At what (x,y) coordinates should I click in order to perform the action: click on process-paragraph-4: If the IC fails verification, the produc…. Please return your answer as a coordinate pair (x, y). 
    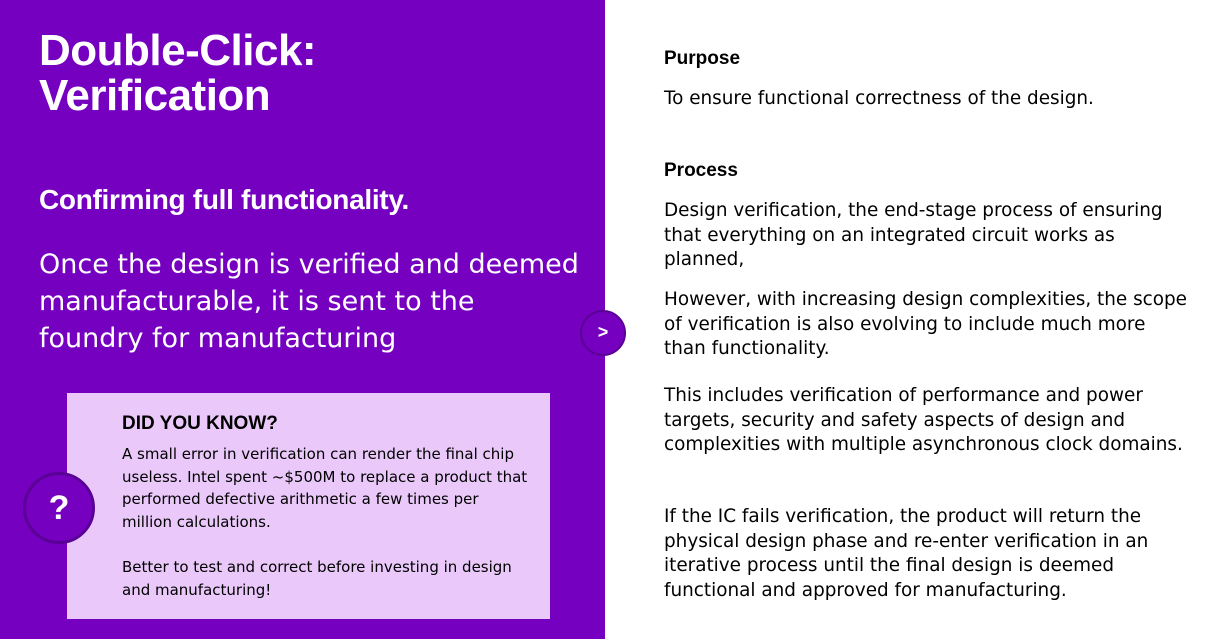
    Looking at the image, I should click on (906, 553).